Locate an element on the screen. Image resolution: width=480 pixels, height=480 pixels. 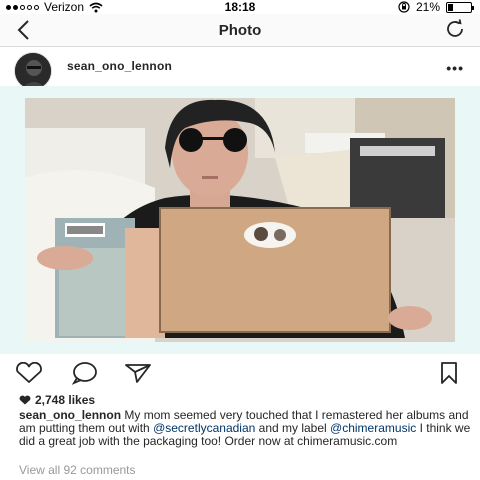
share-icon is located at coordinates (138, 373).